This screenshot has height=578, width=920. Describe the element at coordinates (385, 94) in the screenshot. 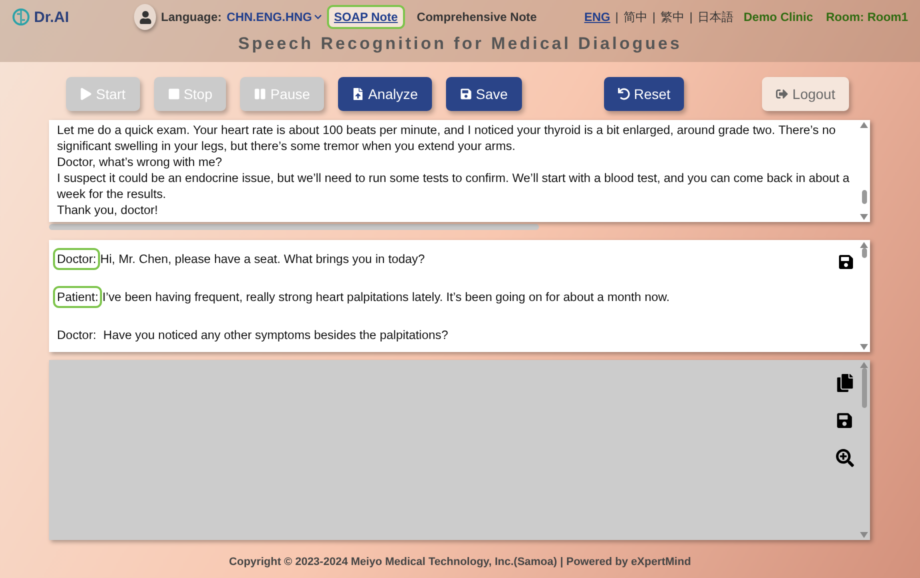

I see `analyze-button: Analyze` at that location.